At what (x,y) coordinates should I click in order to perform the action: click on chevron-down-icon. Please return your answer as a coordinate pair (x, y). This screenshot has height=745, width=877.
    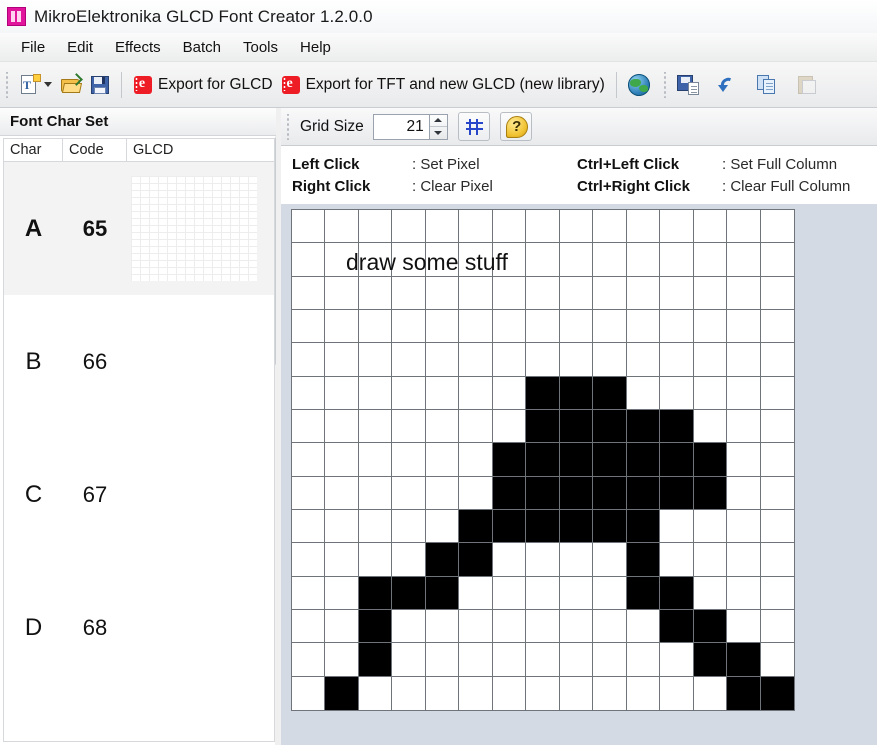
    Looking at the image, I should click on (48, 84).